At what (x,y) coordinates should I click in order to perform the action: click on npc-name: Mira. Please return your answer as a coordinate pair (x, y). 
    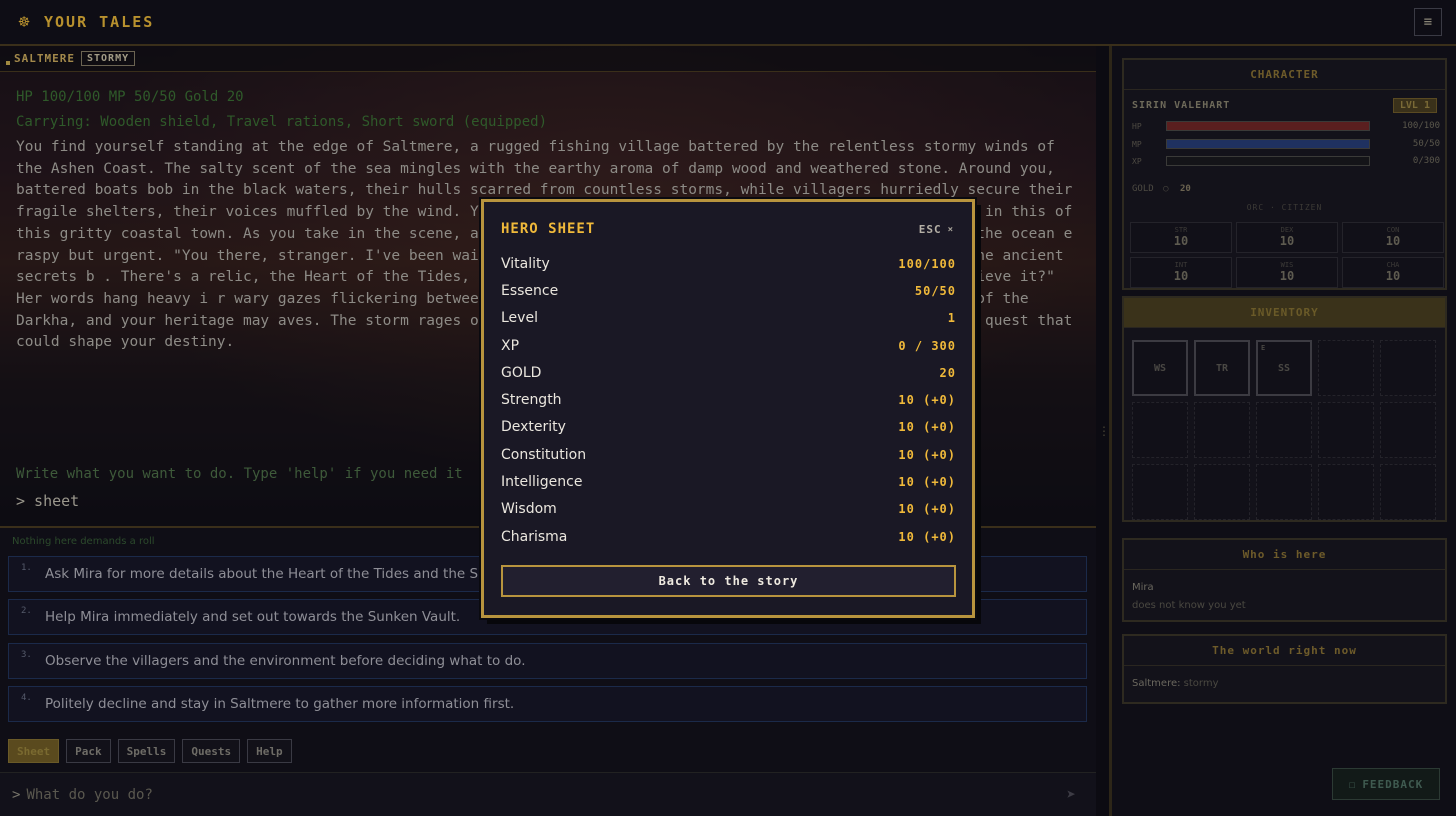
    Looking at the image, I should click on (1143, 587).